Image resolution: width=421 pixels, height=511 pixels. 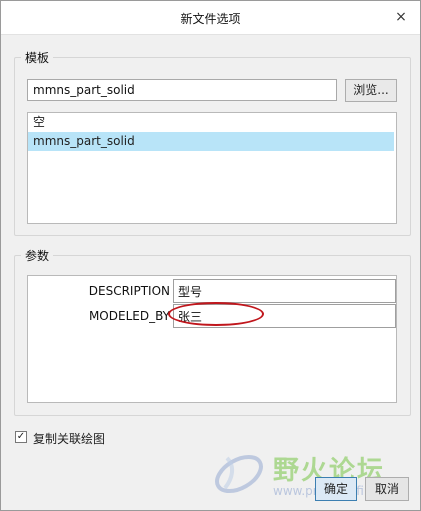 I want to click on watermark-logo-icon, so click(x=239, y=474).